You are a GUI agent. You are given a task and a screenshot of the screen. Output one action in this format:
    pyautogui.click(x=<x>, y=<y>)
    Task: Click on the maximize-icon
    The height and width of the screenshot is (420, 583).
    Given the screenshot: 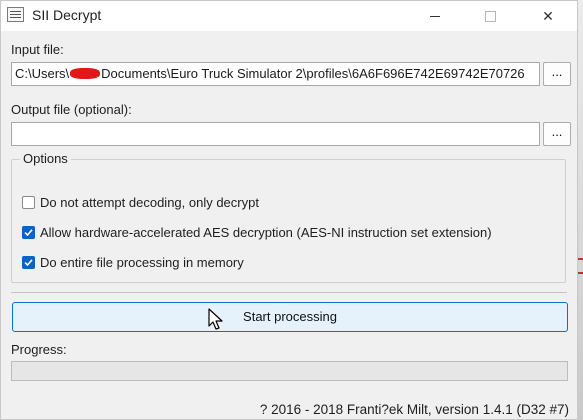 What is the action you would take?
    pyautogui.click(x=490, y=16)
    